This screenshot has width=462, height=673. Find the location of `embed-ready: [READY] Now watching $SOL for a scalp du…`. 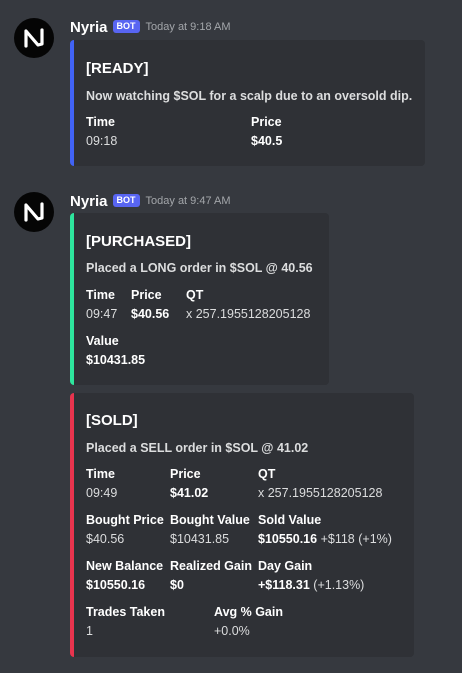

embed-ready: [READY] Now watching $SOL for a scalp du… is located at coordinates (247, 103).